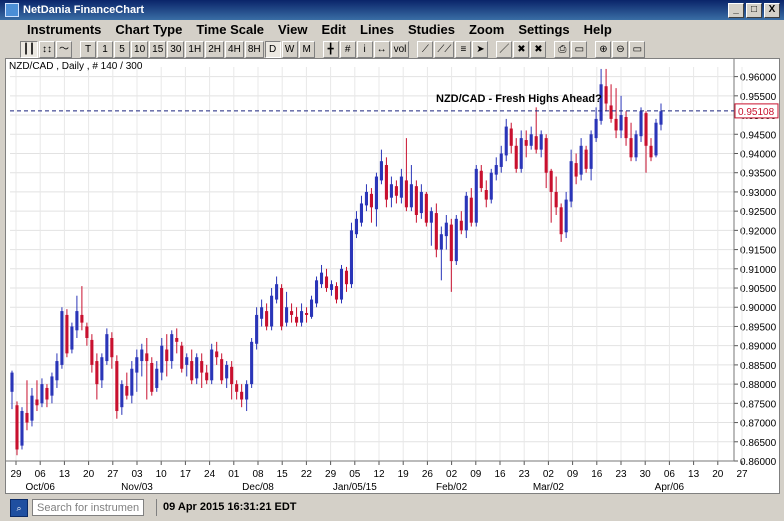  Describe the element at coordinates (215, 49) in the screenshot. I see `timescale-2h-button: 2H` at that location.